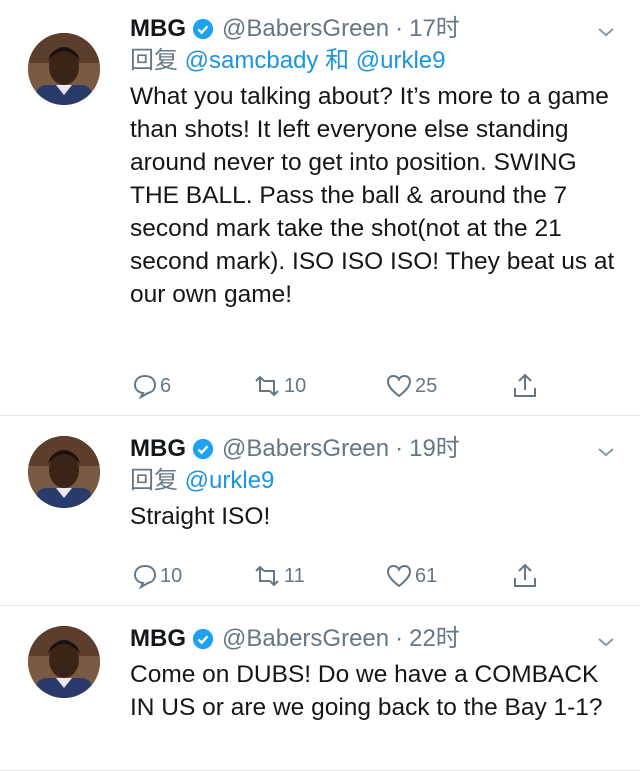 The width and height of the screenshot is (640, 771). What do you see at coordinates (434, 449) in the screenshot?
I see `timestamp: 19时` at bounding box center [434, 449].